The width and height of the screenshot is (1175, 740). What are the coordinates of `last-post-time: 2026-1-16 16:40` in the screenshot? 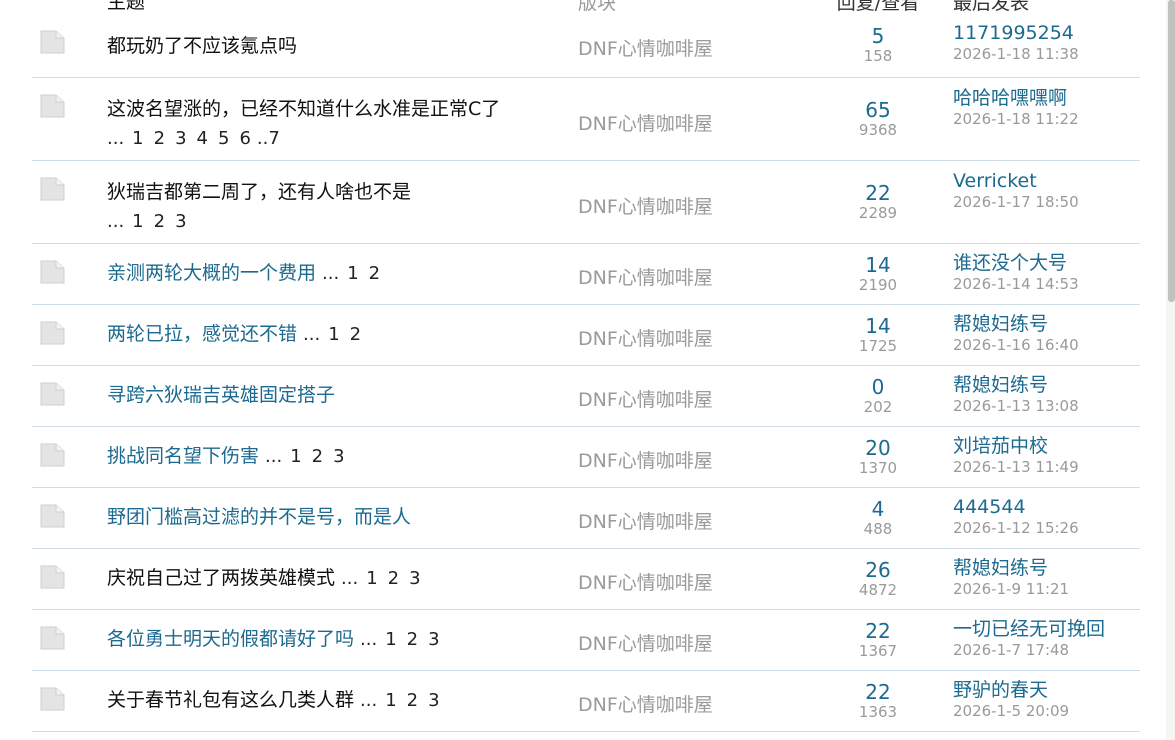 It's located at (1016, 345).